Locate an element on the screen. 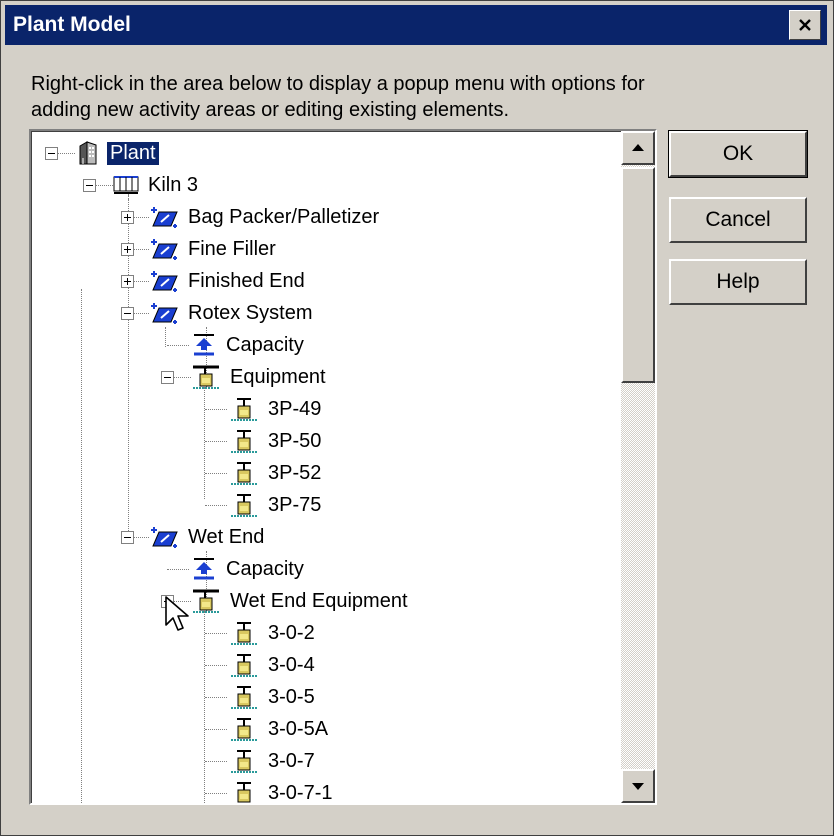  tree-node: 3P-49 is located at coordinates (276, 409).